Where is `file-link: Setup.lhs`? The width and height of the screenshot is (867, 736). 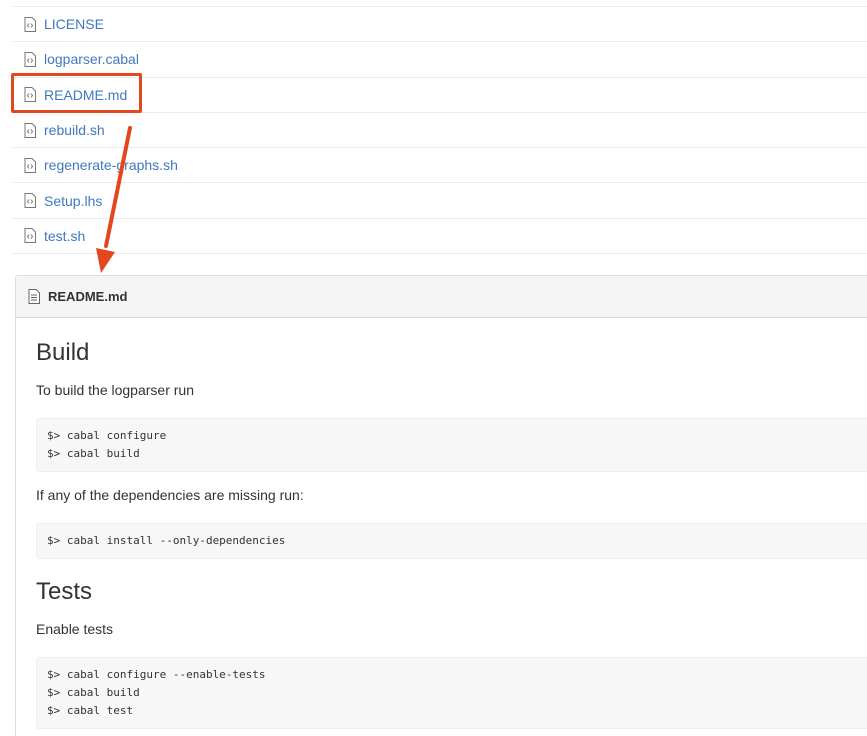 file-link: Setup.lhs is located at coordinates (73, 201).